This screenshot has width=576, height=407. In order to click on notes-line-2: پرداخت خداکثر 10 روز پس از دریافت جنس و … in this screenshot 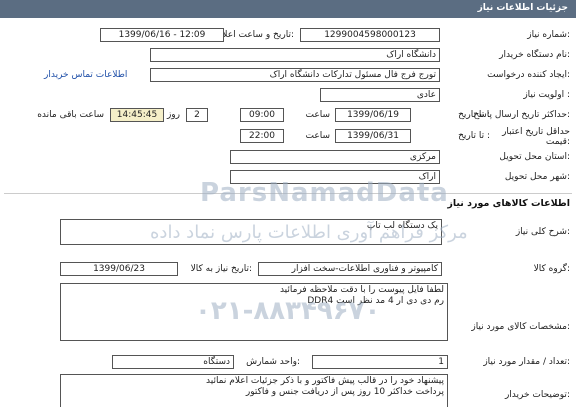, I will do `click(344, 392)`.